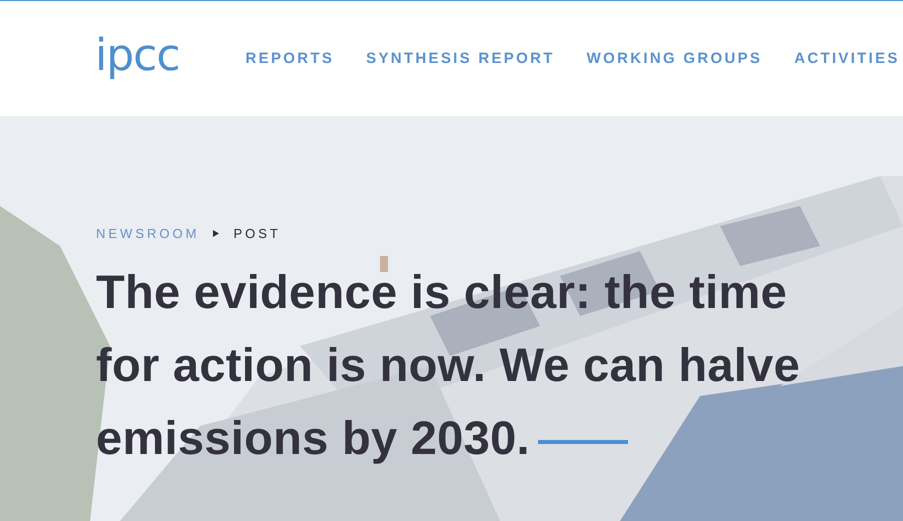 Image resolution: width=903 pixels, height=521 pixels. What do you see at coordinates (148, 233) in the screenshot?
I see `breadcrumb-link: NEWSROOM` at bounding box center [148, 233].